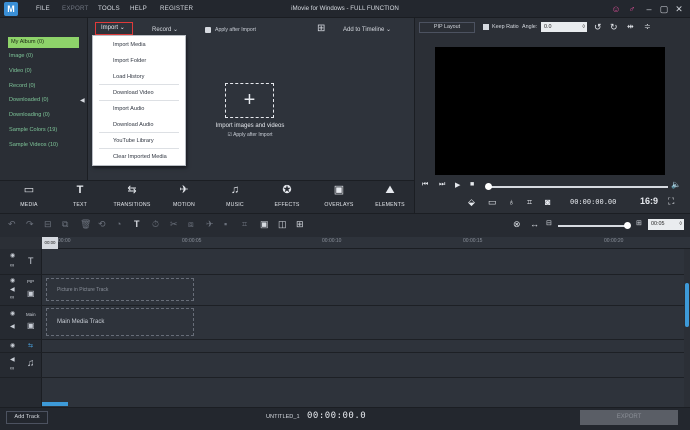 The width and height of the screenshot is (690, 430). What do you see at coordinates (210, 224) in the screenshot?
I see `motion-tool-icon: ✈` at bounding box center [210, 224].